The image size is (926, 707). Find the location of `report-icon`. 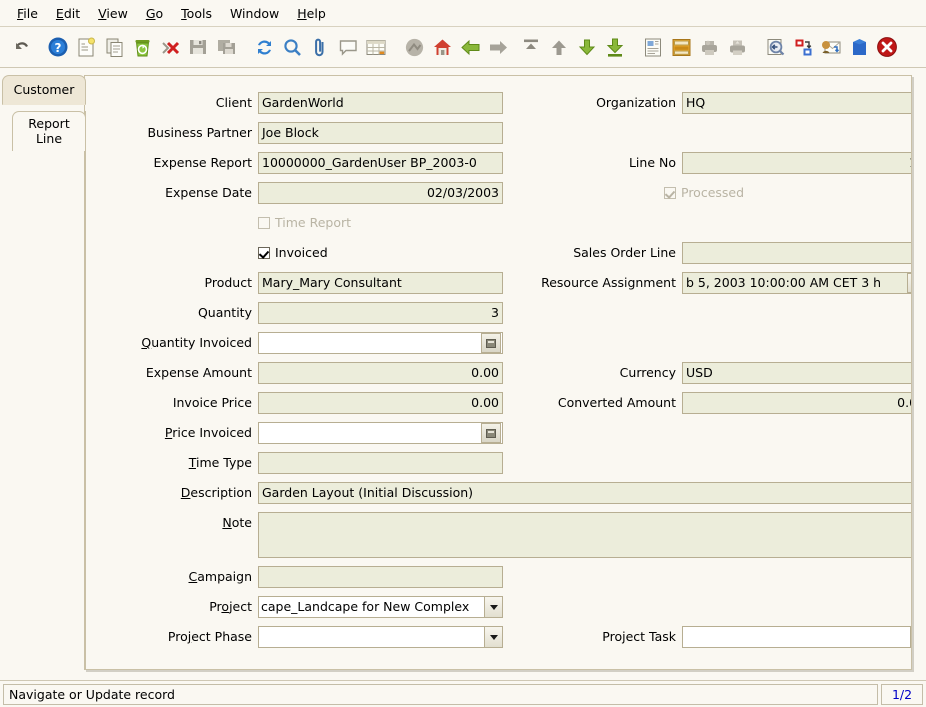

report-icon is located at coordinates (653, 47).